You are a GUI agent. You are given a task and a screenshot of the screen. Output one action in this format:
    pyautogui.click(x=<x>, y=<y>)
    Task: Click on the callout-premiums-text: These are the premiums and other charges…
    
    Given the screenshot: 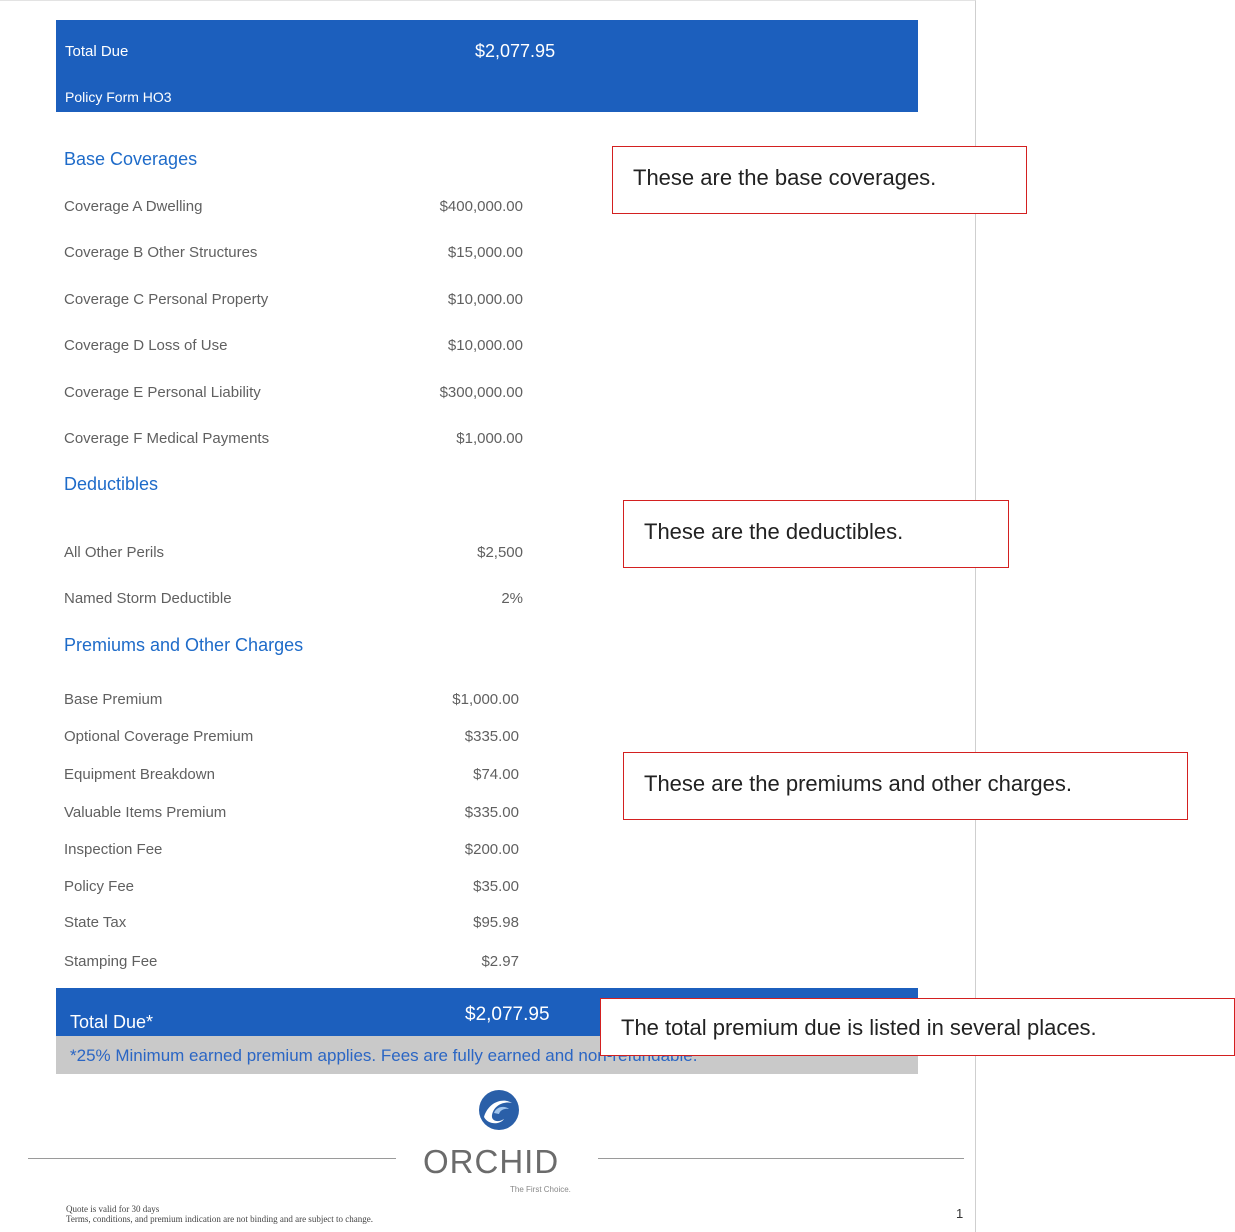 What is the action you would take?
    pyautogui.click(x=858, y=783)
    